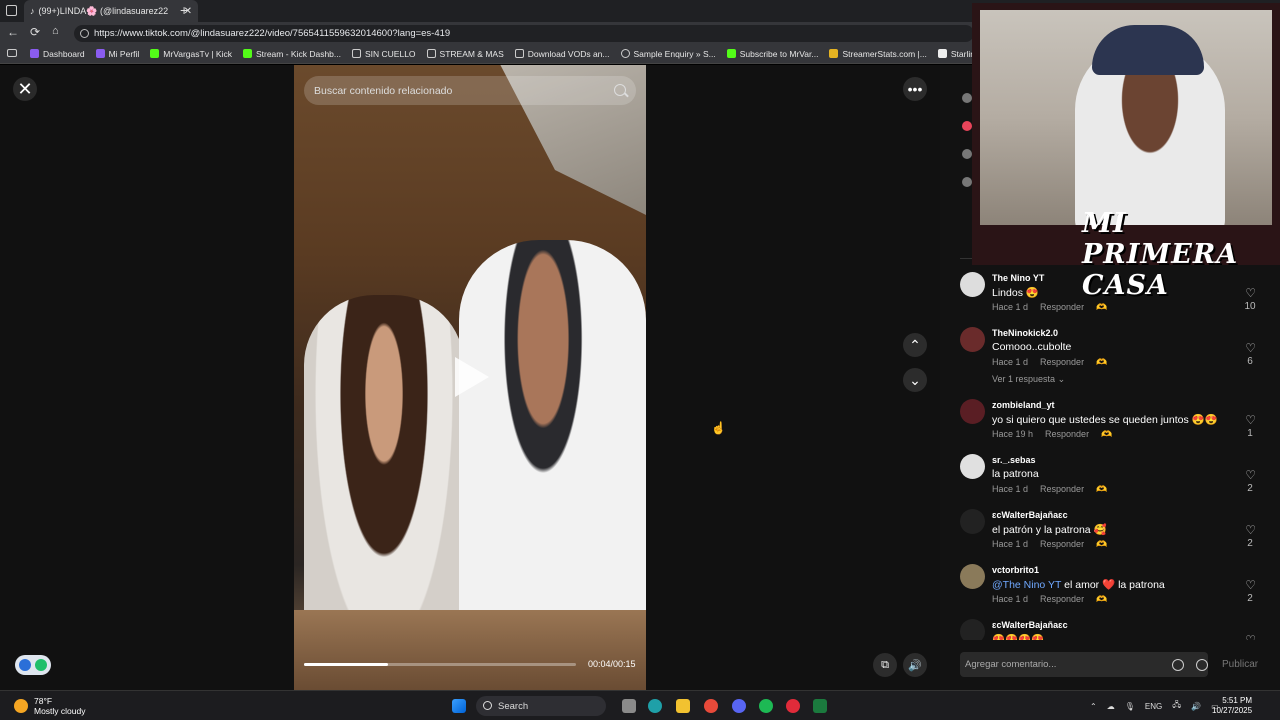 Image resolution: width=1280 pixels, height=720 pixels. I want to click on next-video-button: ⌄, so click(915, 380).